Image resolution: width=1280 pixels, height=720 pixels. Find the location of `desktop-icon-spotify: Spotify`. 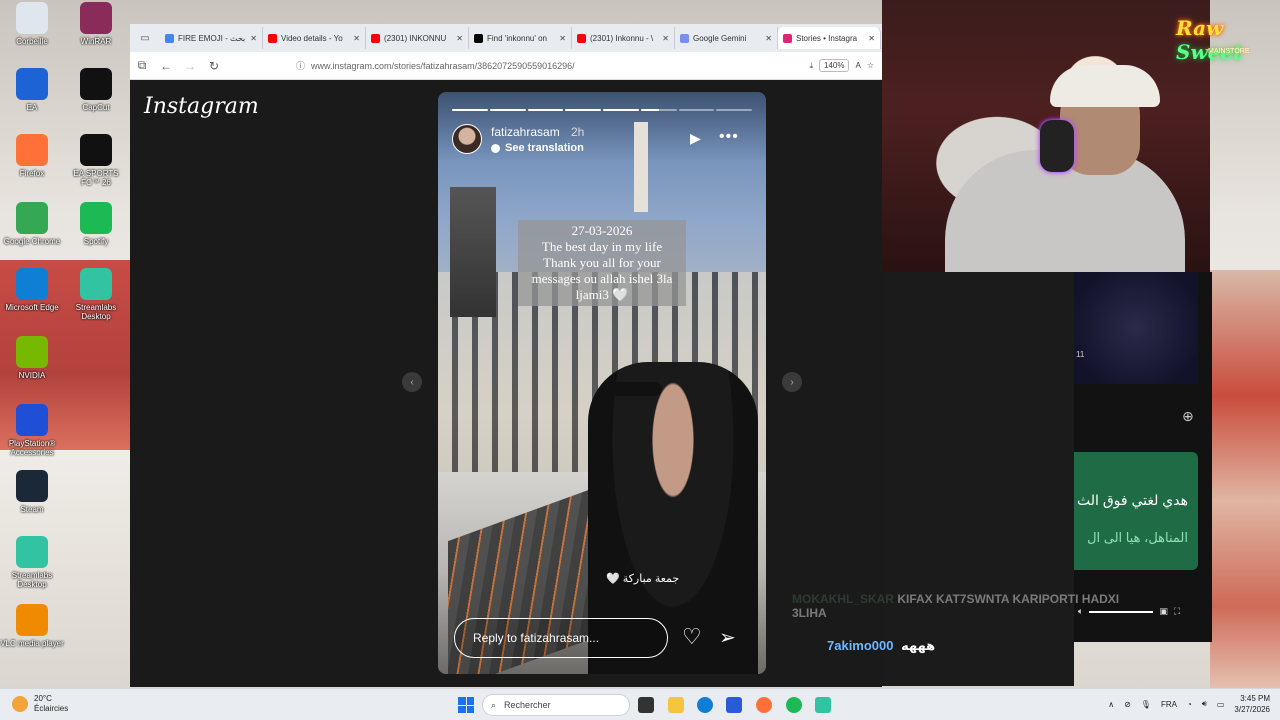

desktop-icon-spotify: Spotify is located at coordinates (96, 224).